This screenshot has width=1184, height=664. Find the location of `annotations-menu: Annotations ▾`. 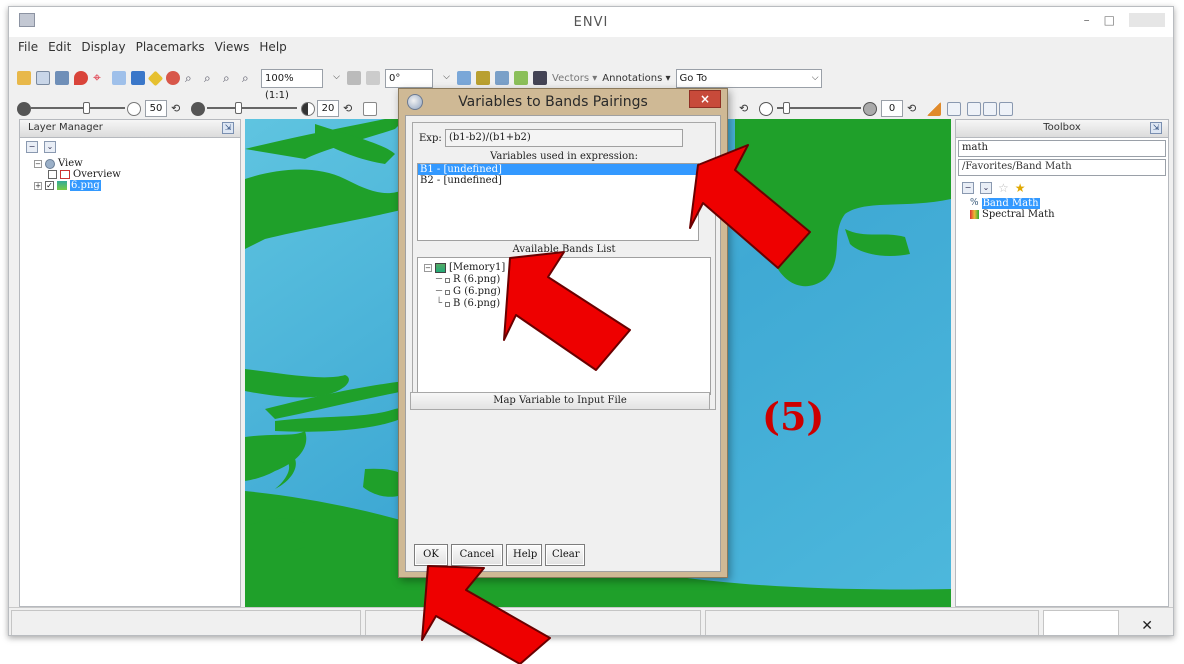

annotations-menu: Annotations ▾ is located at coordinates (636, 78).